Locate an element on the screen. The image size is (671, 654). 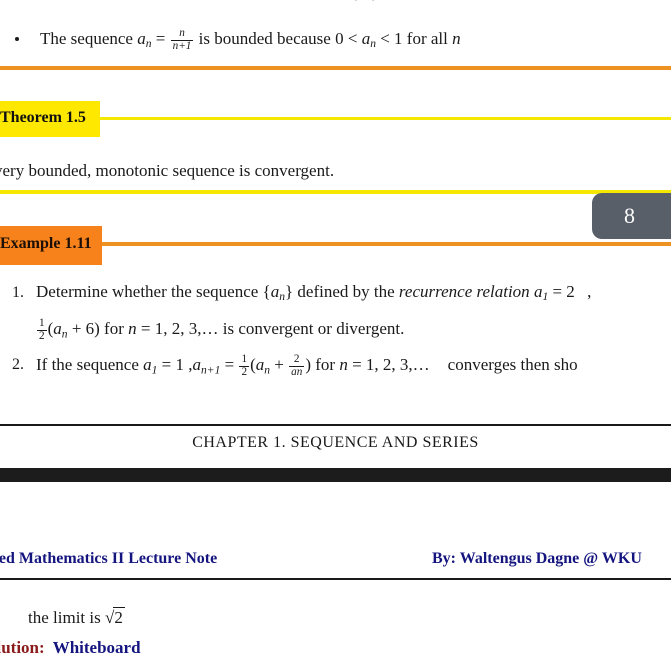
bullet-inequality-right: < 1 for all is located at coordinates (414, 38).